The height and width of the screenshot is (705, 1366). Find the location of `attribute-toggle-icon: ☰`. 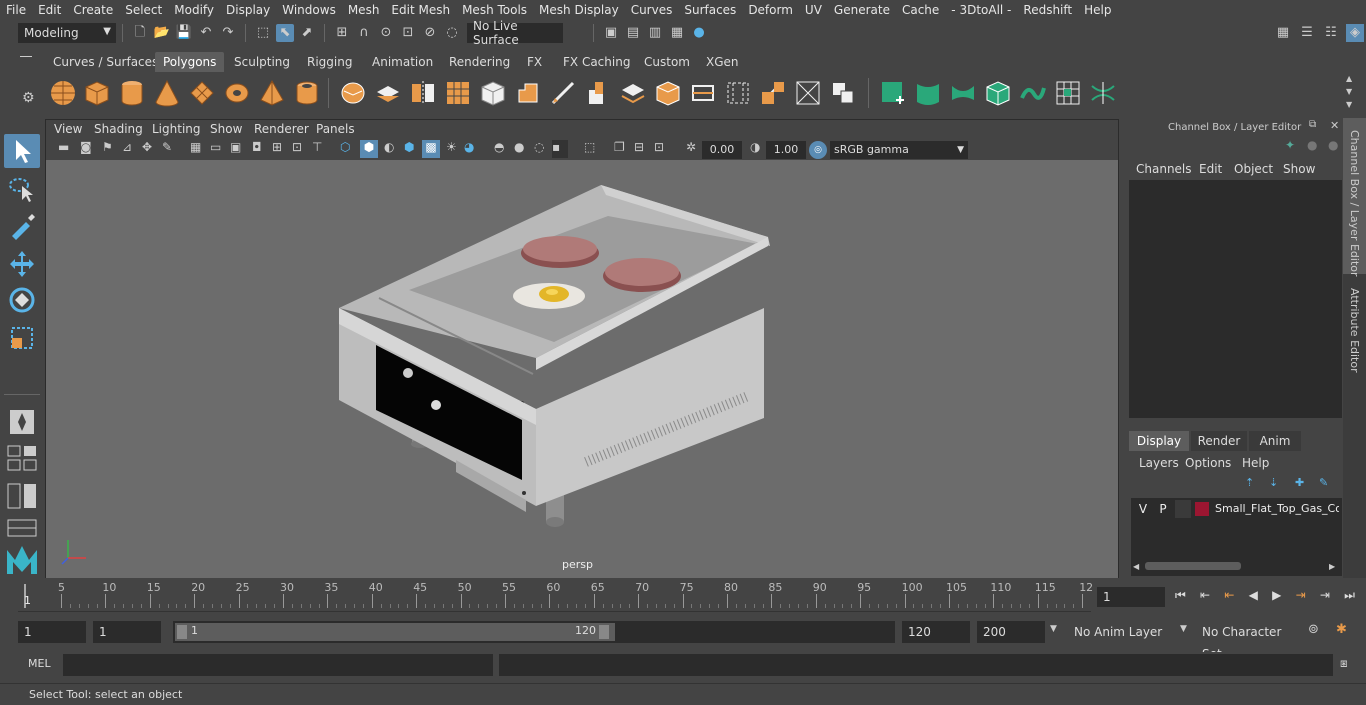

attribute-toggle-icon: ☰ is located at coordinates (1307, 33).